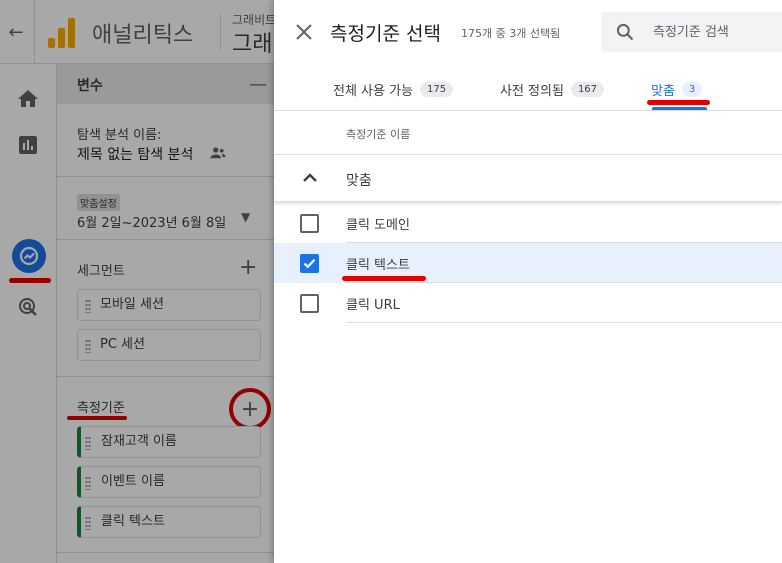 This screenshot has width=782, height=563. What do you see at coordinates (378, 265) in the screenshot?
I see `option-label: 클릭 텍스트` at bounding box center [378, 265].